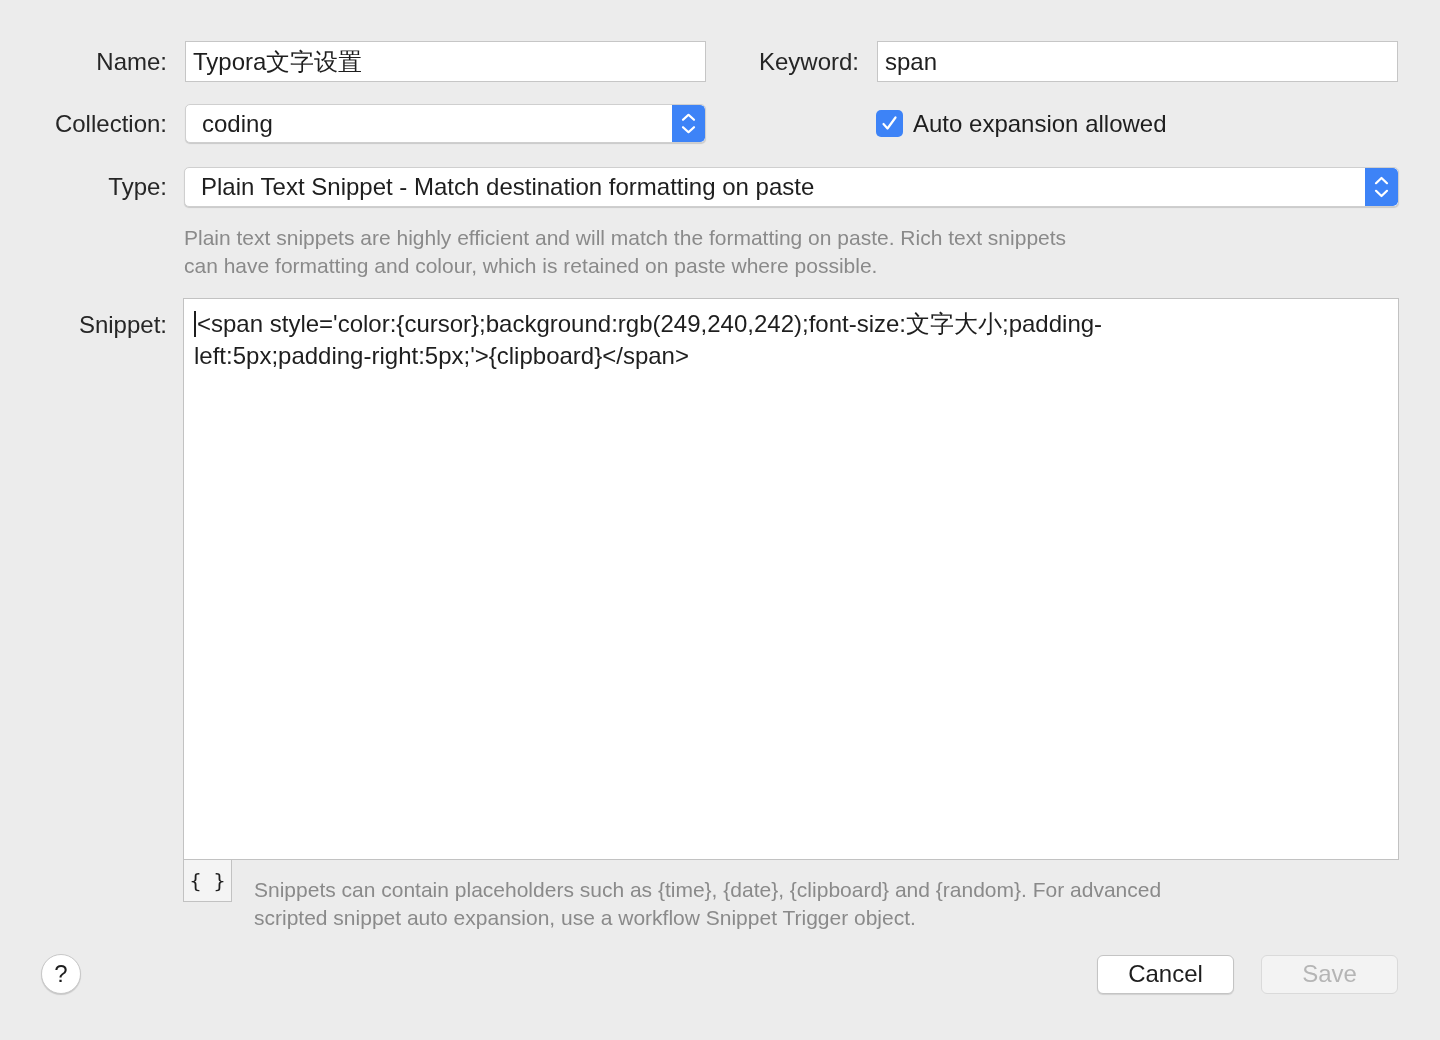 This screenshot has height=1040, width=1440. I want to click on dialog-button: Cancel, so click(1165, 974).